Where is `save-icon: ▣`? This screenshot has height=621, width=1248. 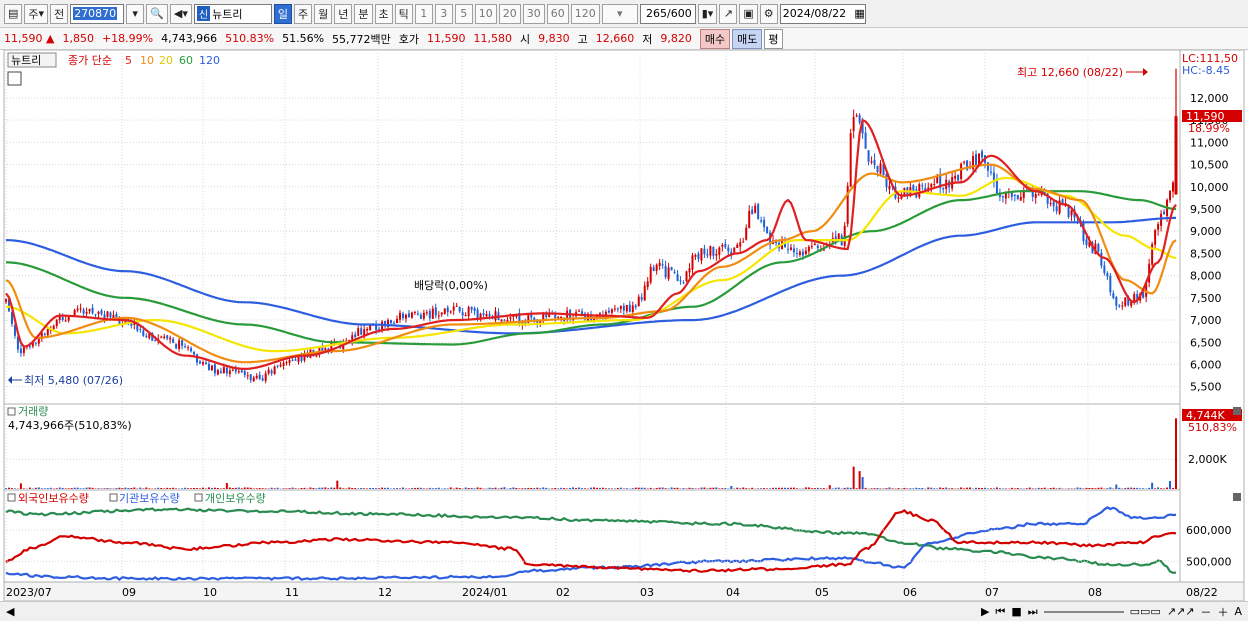
save-icon: ▣ is located at coordinates (748, 13).